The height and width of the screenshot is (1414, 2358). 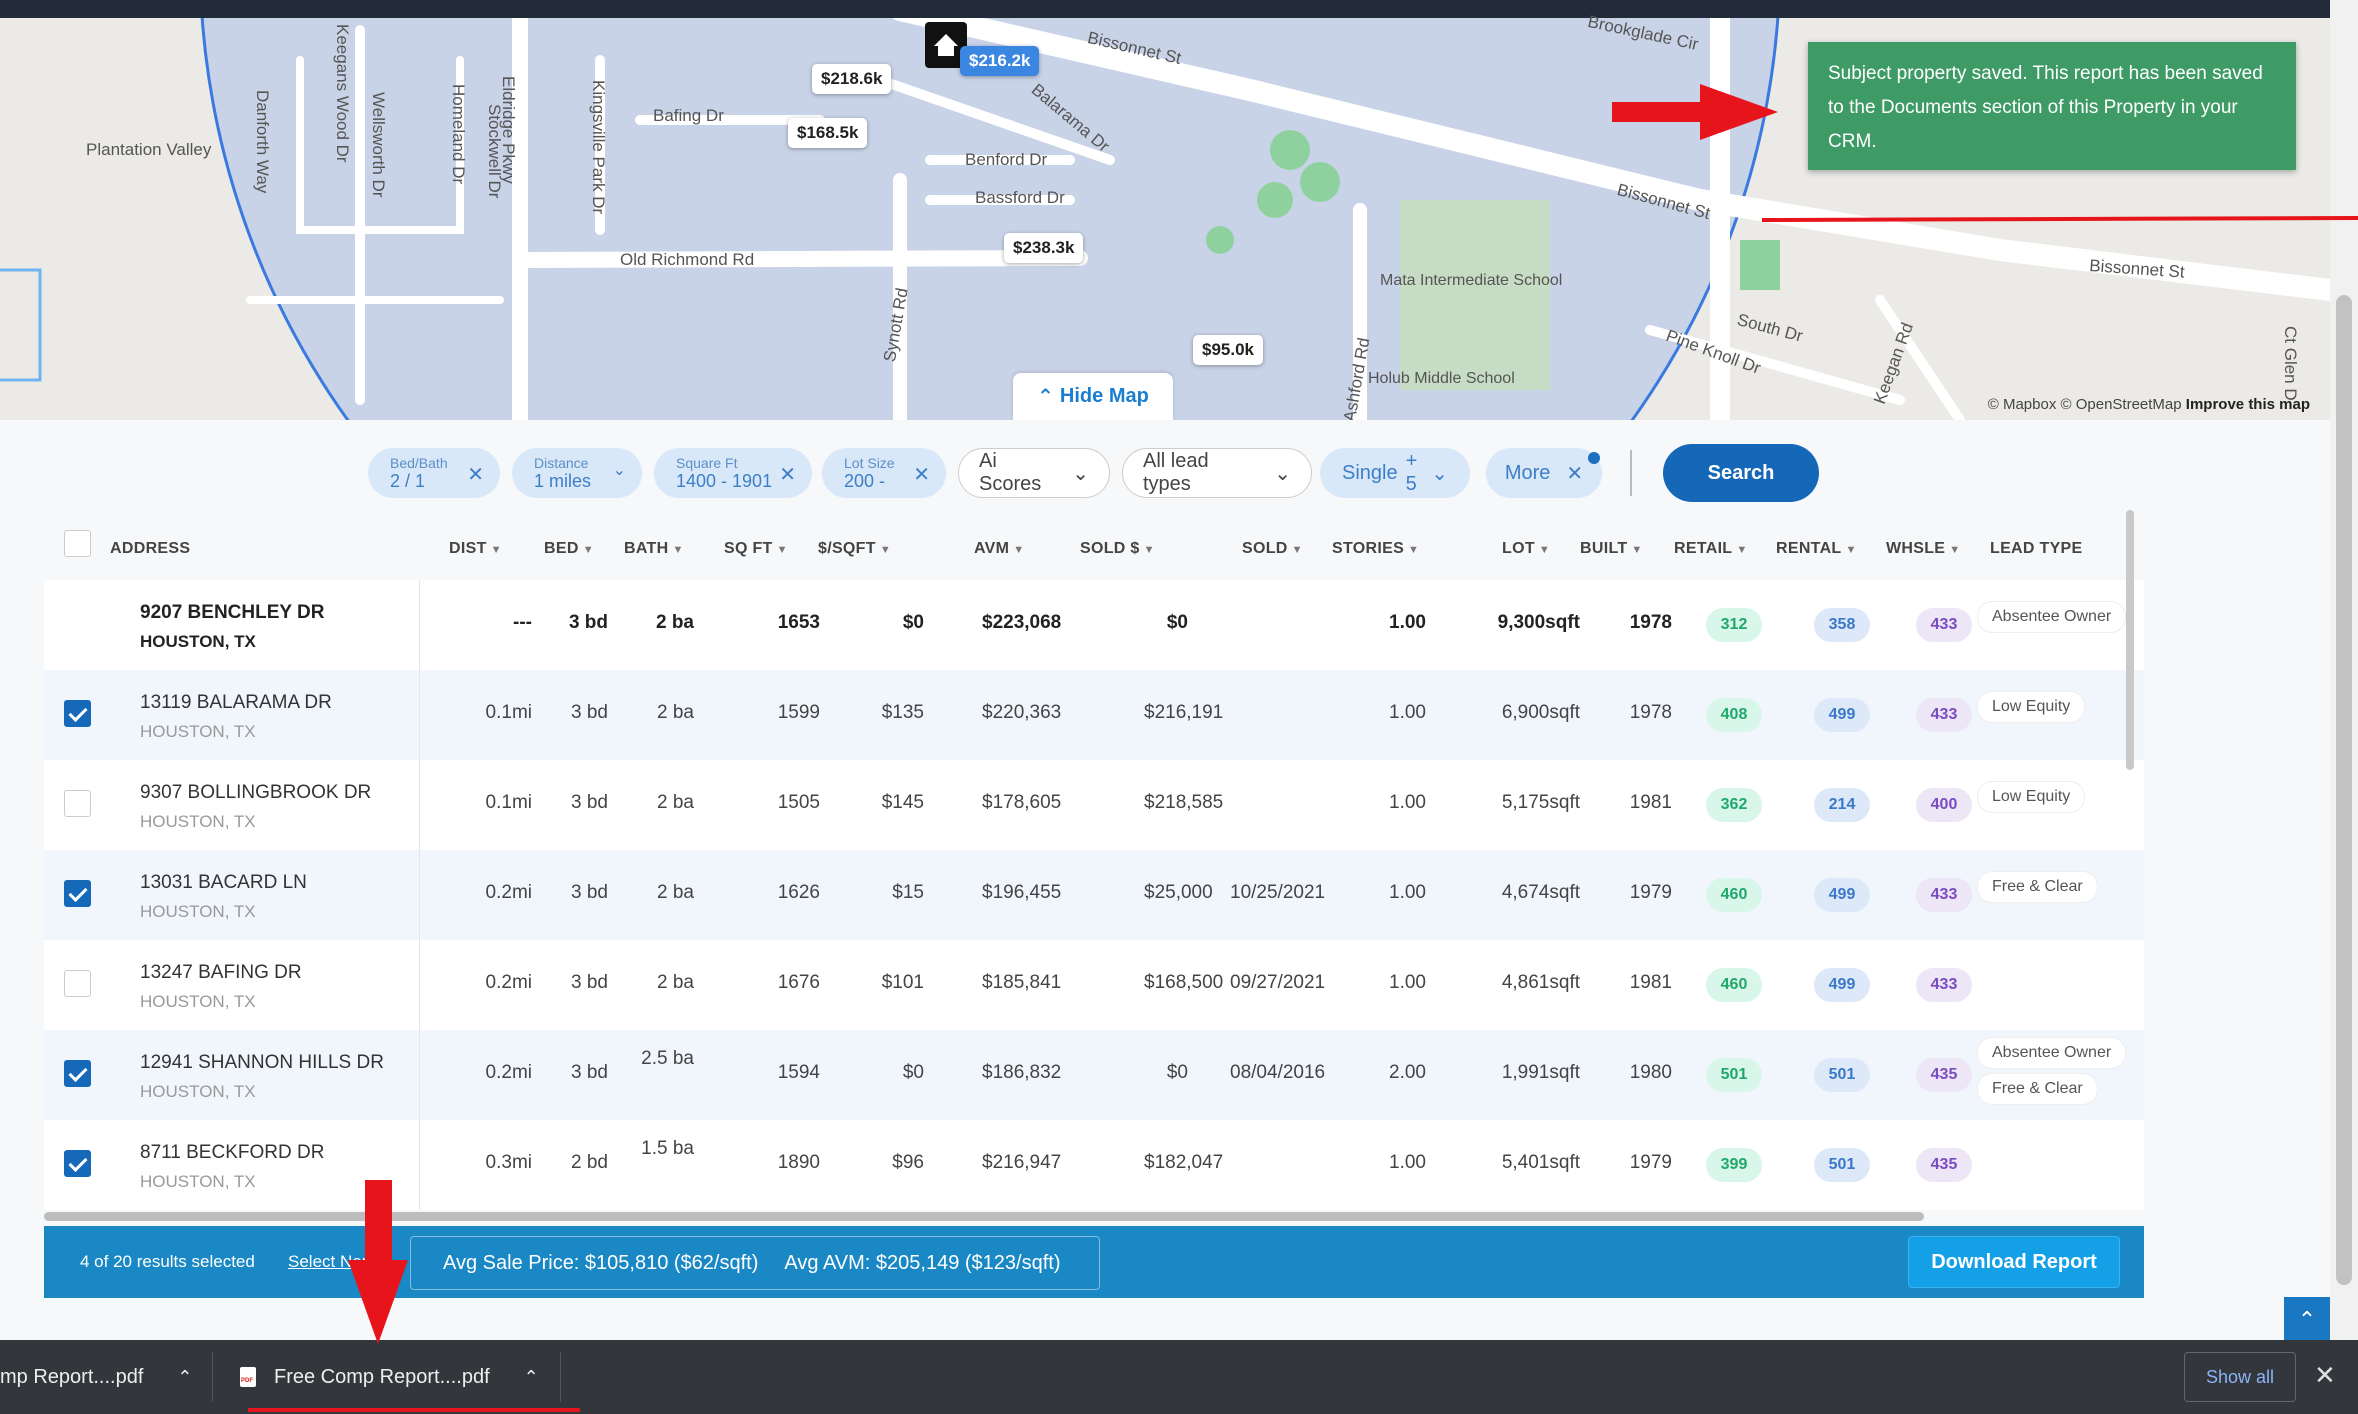 I want to click on lead-types-dropdown: All lead types ⌄, so click(x=1217, y=473).